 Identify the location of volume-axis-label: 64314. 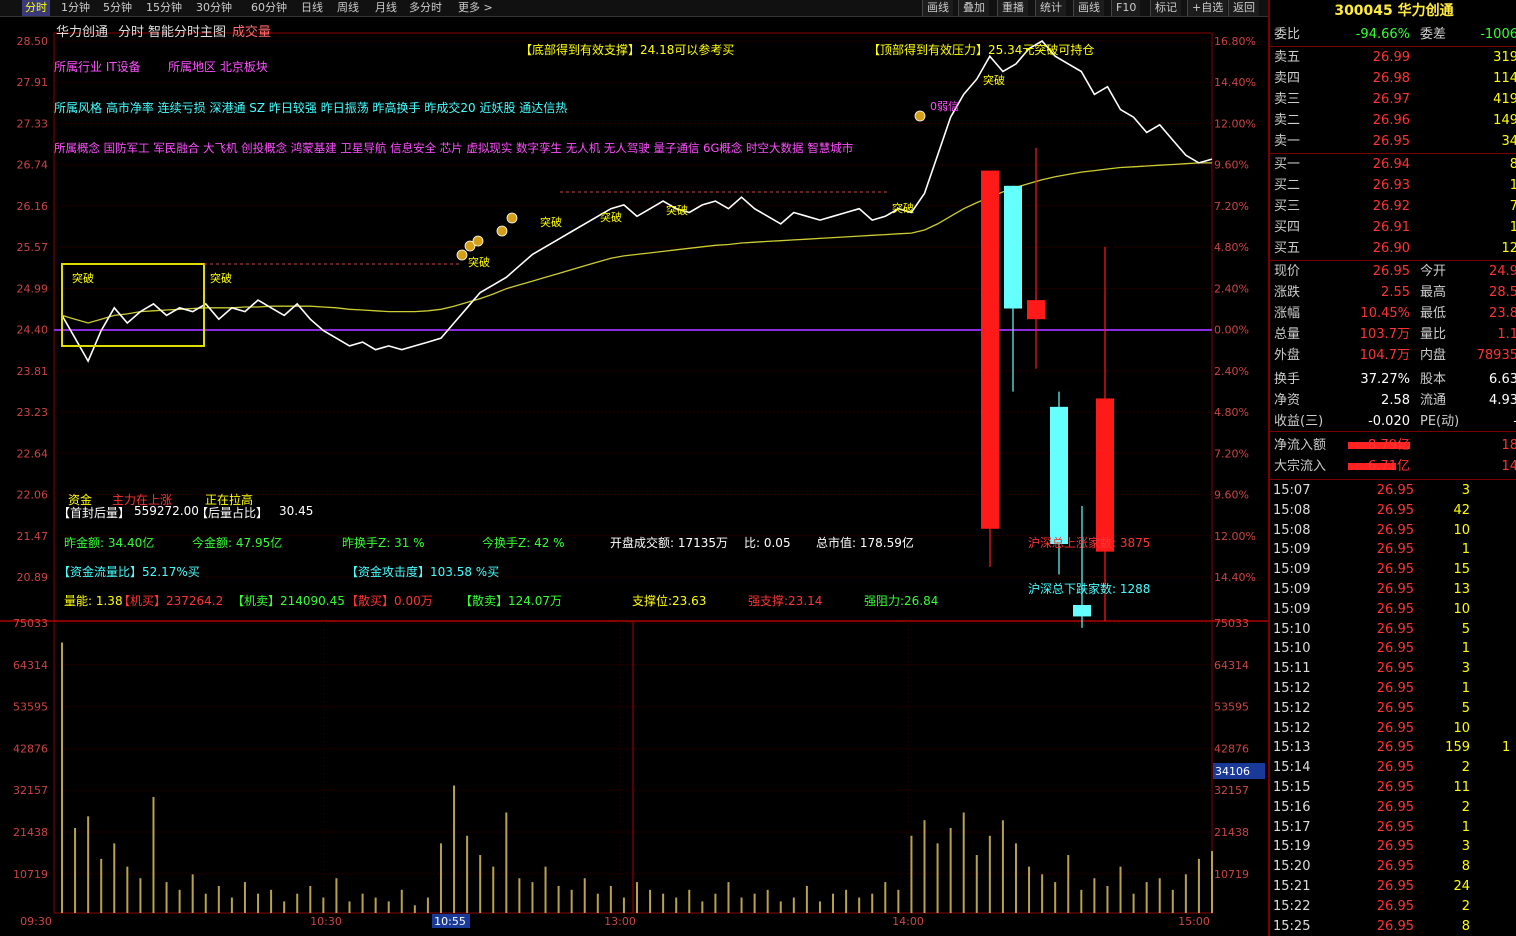
(30, 665).